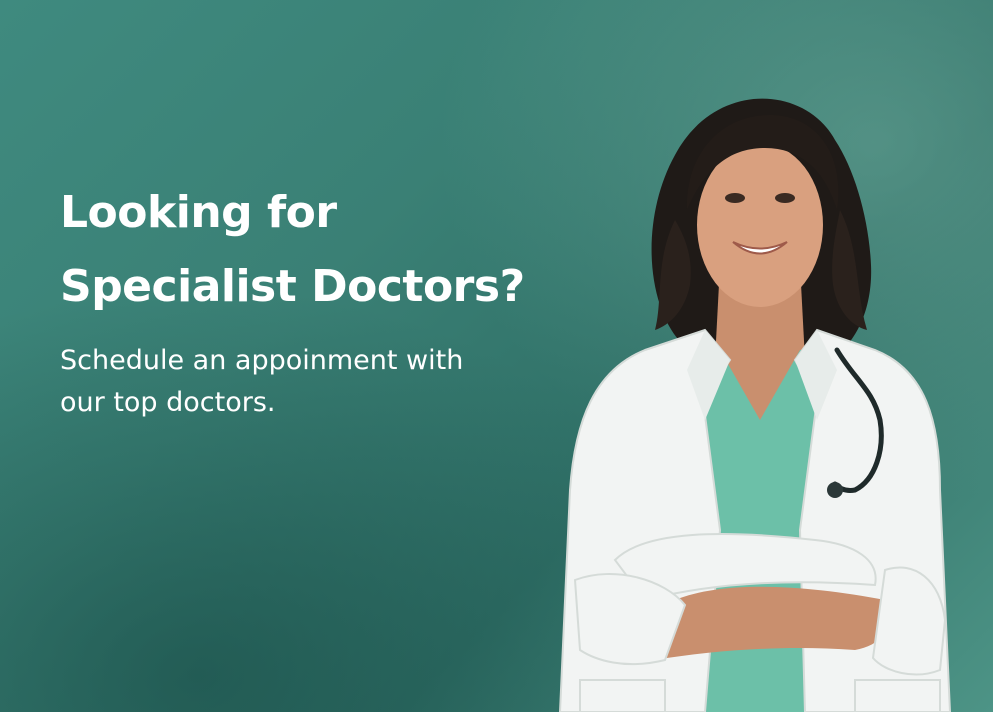 This screenshot has width=993, height=712. Describe the element at coordinates (262, 360) in the screenshot. I see `hero-subheadline-line1: Schedule an appoinment with` at that location.